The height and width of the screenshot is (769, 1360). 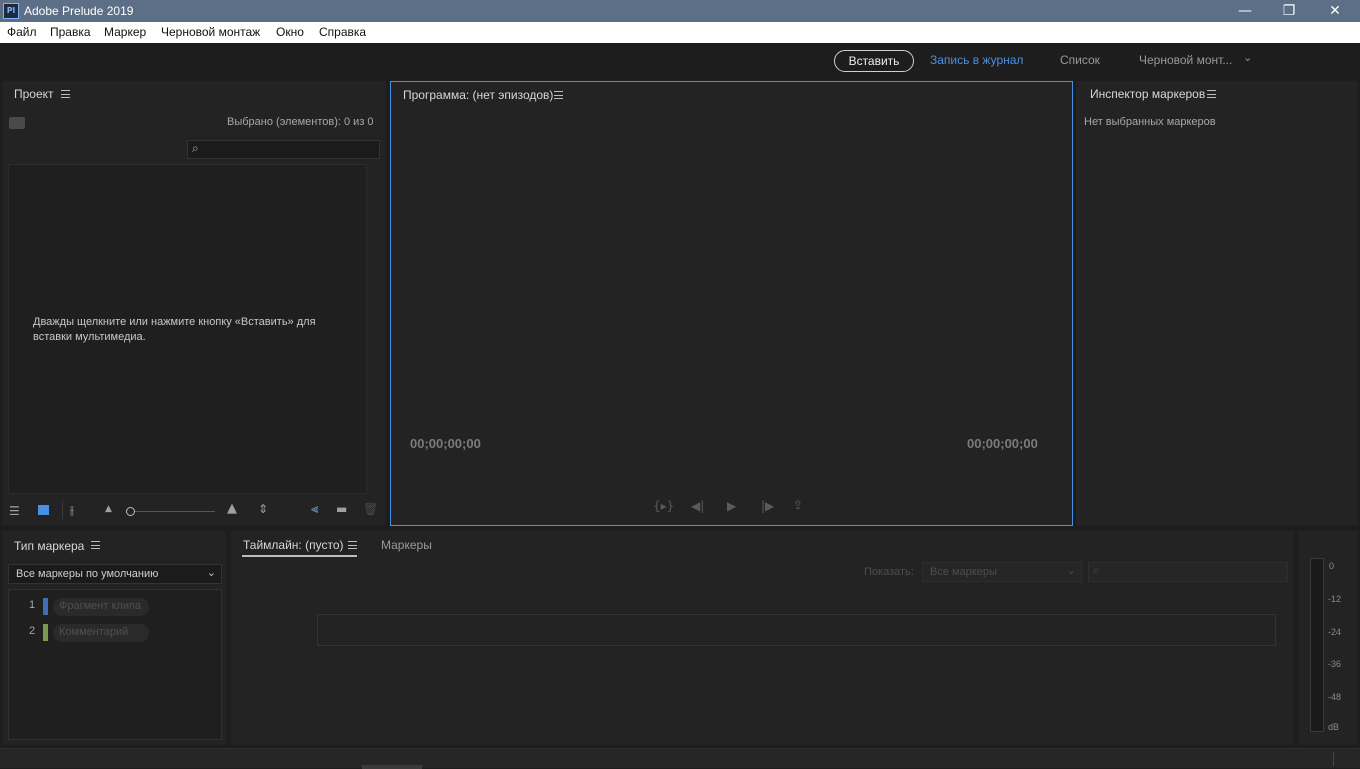 What do you see at coordinates (34, 94) in the screenshot?
I see `project-panel-title: Проект` at bounding box center [34, 94].